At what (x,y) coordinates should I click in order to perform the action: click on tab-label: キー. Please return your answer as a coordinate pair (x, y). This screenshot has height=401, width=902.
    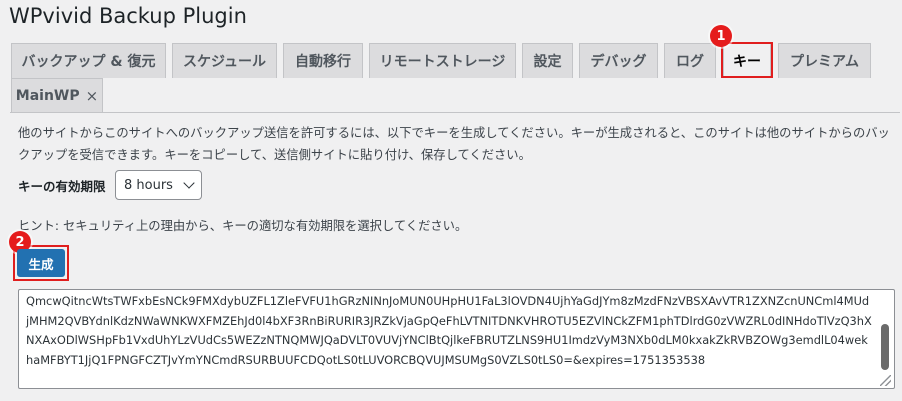
    Looking at the image, I should click on (747, 62).